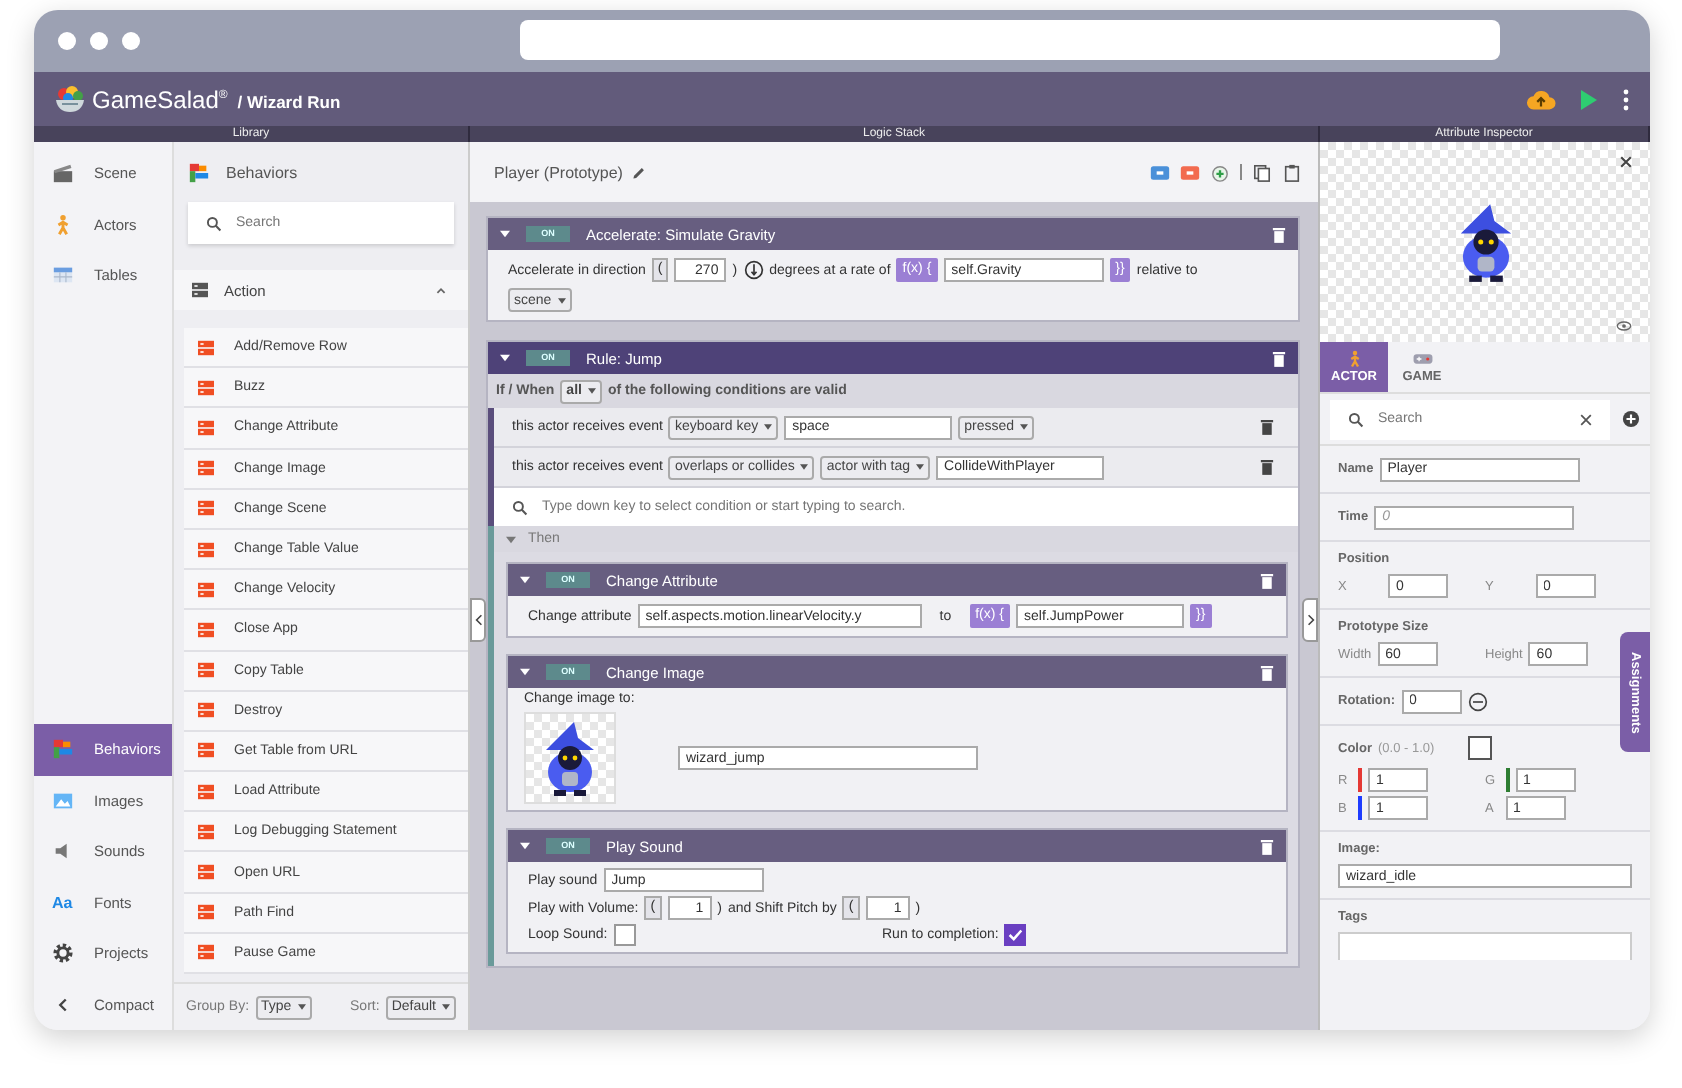 This screenshot has width=1682, height=1088. I want to click on project-name: / Wizard Run, so click(289, 102).